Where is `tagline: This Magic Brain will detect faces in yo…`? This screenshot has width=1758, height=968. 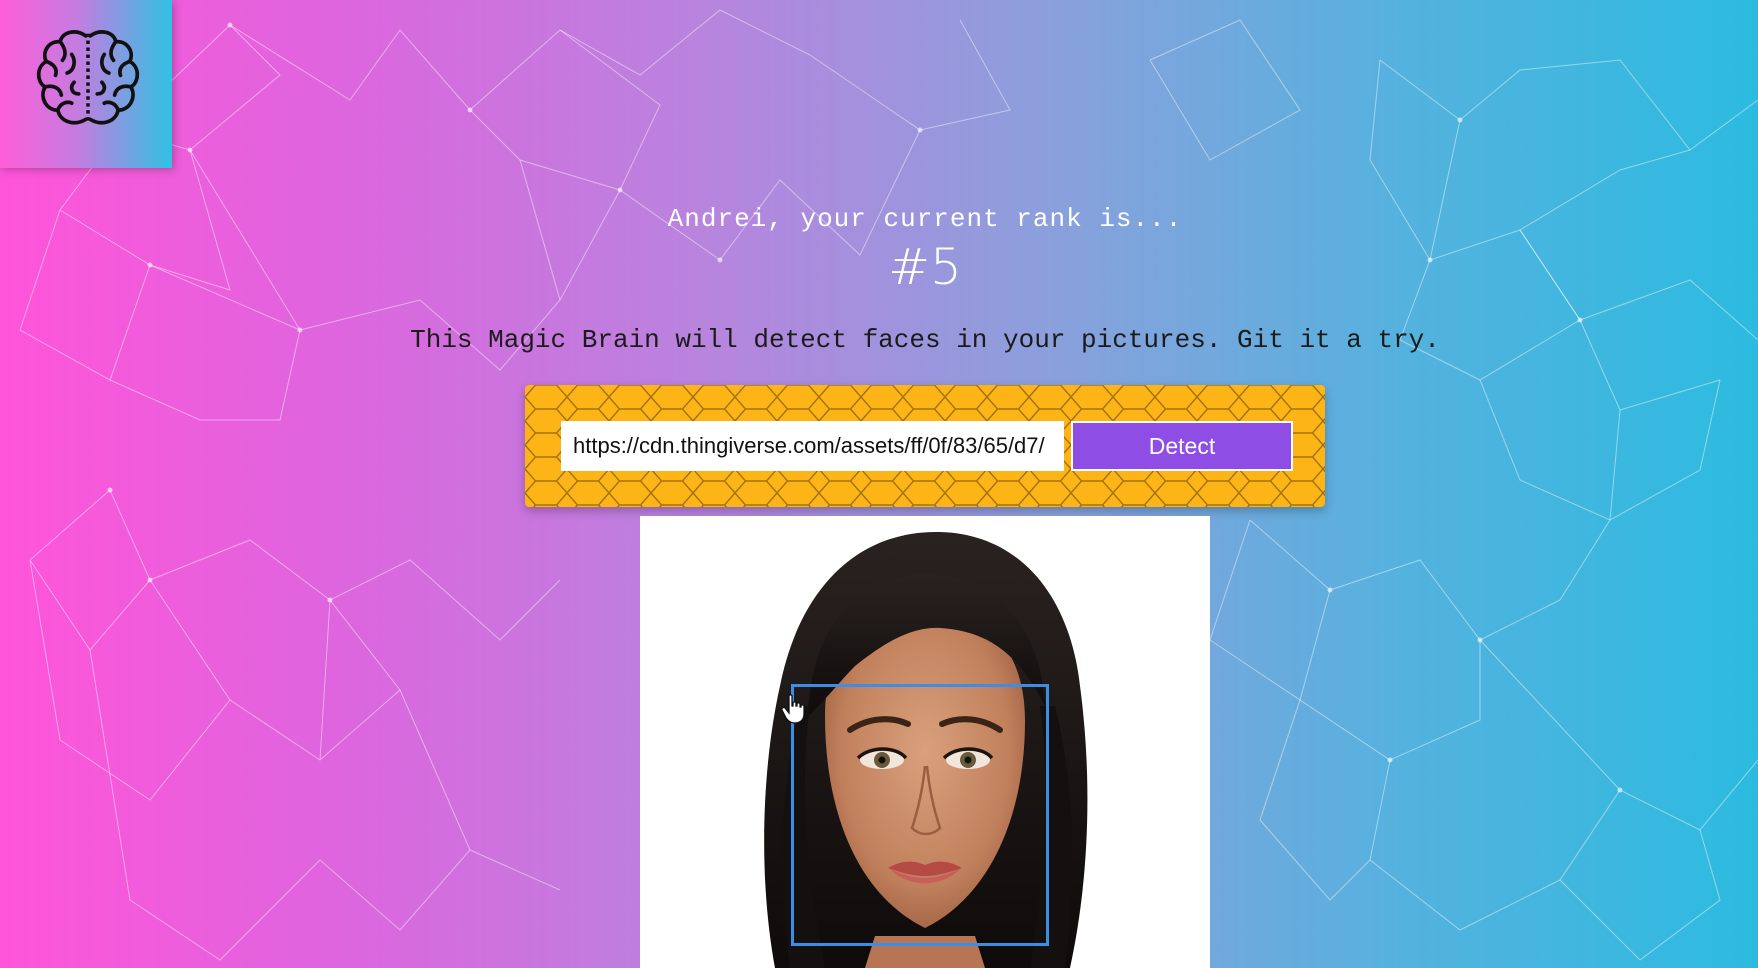
tagline: This Magic Brain will detect faces in yo… is located at coordinates (925, 340).